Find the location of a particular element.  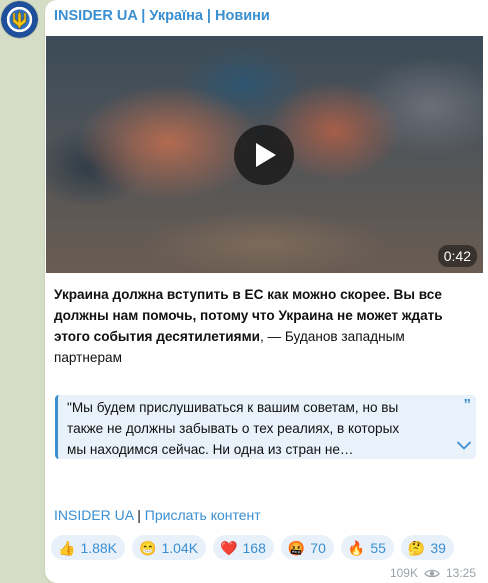

reaction-heart: ❤️ 168 is located at coordinates (243, 547).